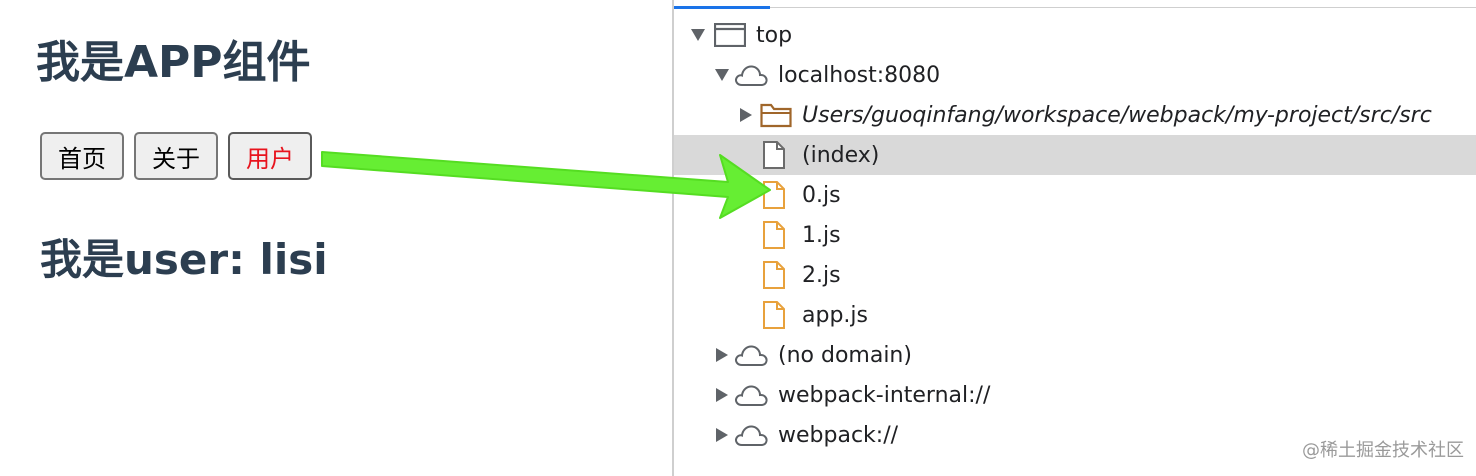 The height and width of the screenshot is (476, 1476). I want to click on nav-about-button: 关于, so click(176, 156).